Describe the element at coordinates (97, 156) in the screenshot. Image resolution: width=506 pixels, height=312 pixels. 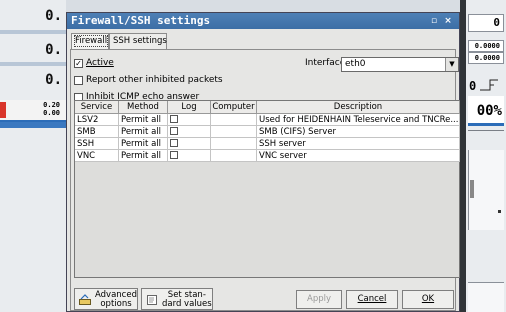
I see `service-cell: VNC` at that location.